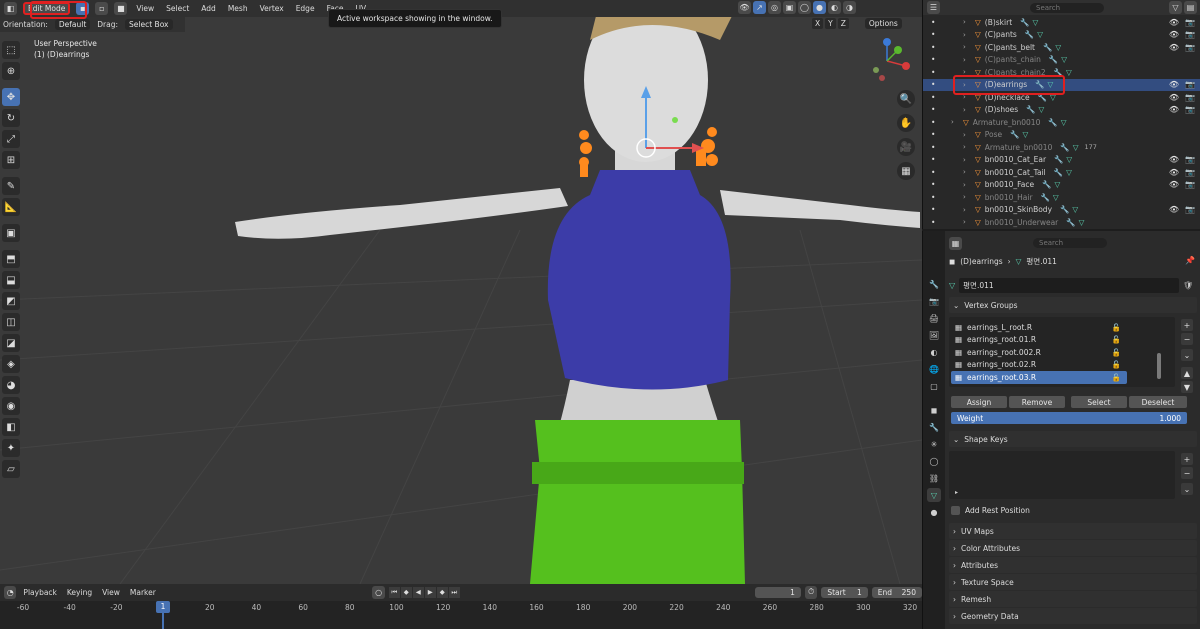 The image size is (1200, 629). Describe the element at coordinates (830, 23) in the screenshot. I see `mirror-y-toggle: Y` at that location.